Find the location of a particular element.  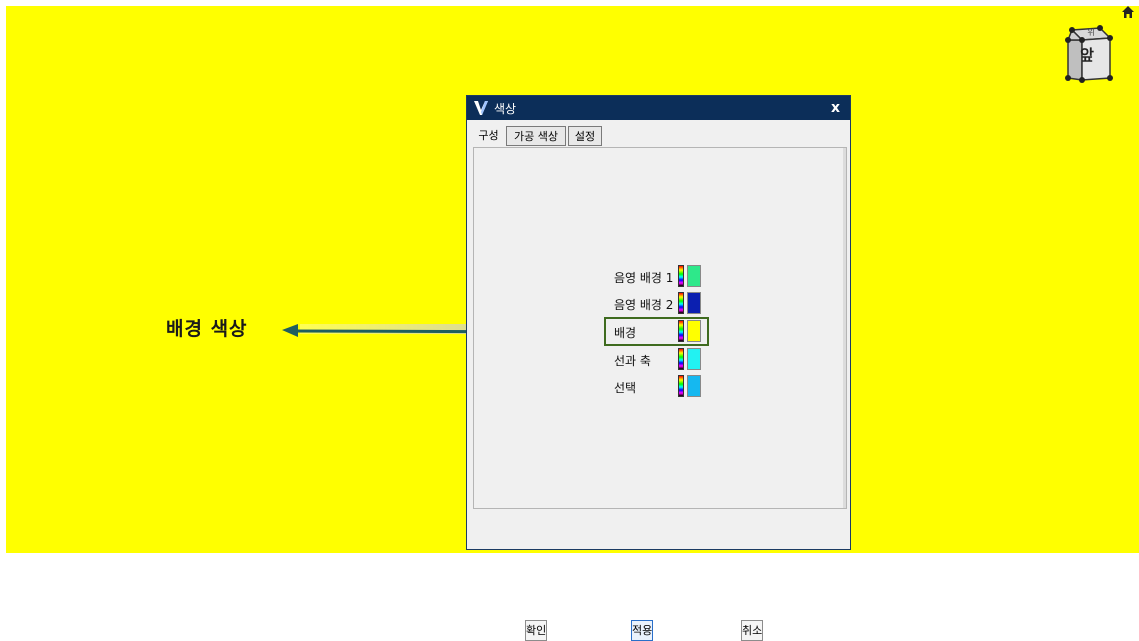

highlight-box is located at coordinates (656, 331).